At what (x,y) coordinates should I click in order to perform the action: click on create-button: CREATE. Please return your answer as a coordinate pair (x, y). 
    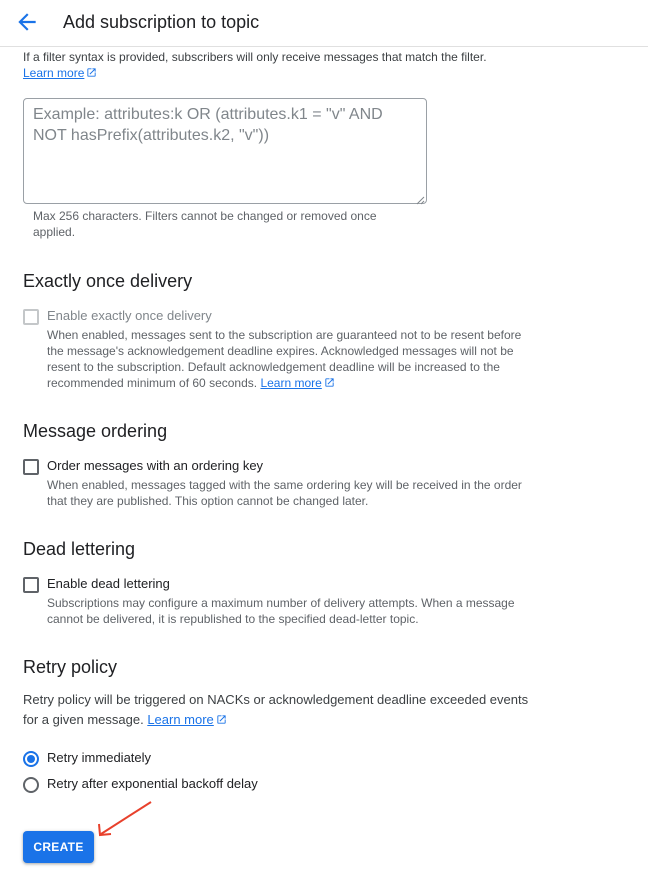
    Looking at the image, I should click on (58, 847).